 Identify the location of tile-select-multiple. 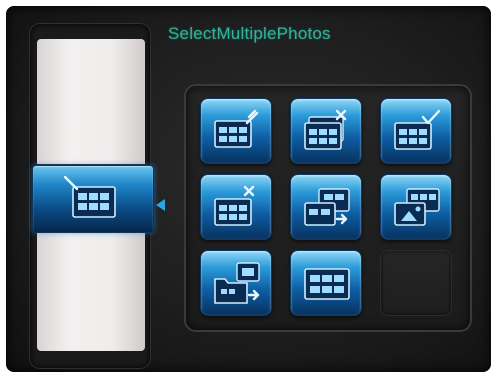
(236, 131).